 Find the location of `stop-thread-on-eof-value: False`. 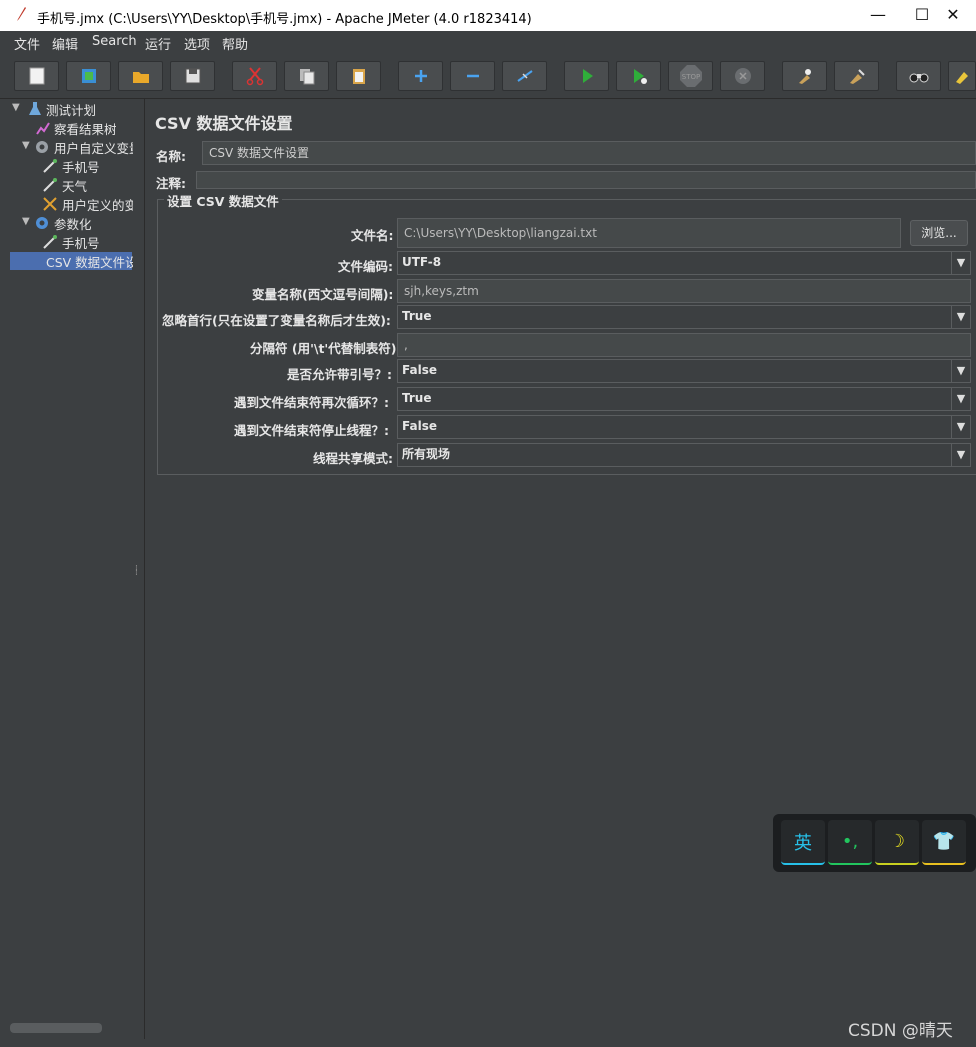

stop-thread-on-eof-value: False is located at coordinates (419, 426).